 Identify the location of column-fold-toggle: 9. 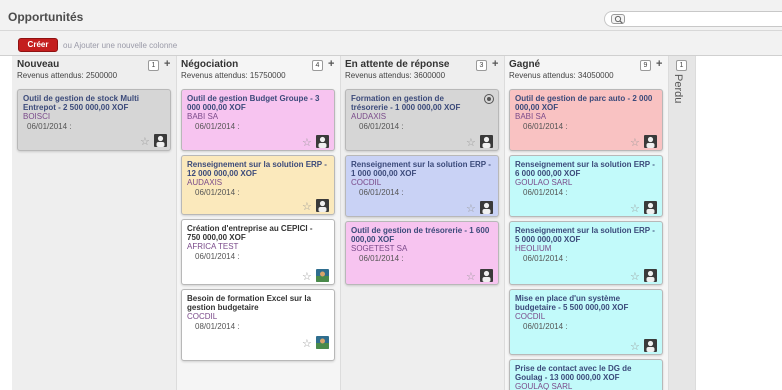
(645, 65).